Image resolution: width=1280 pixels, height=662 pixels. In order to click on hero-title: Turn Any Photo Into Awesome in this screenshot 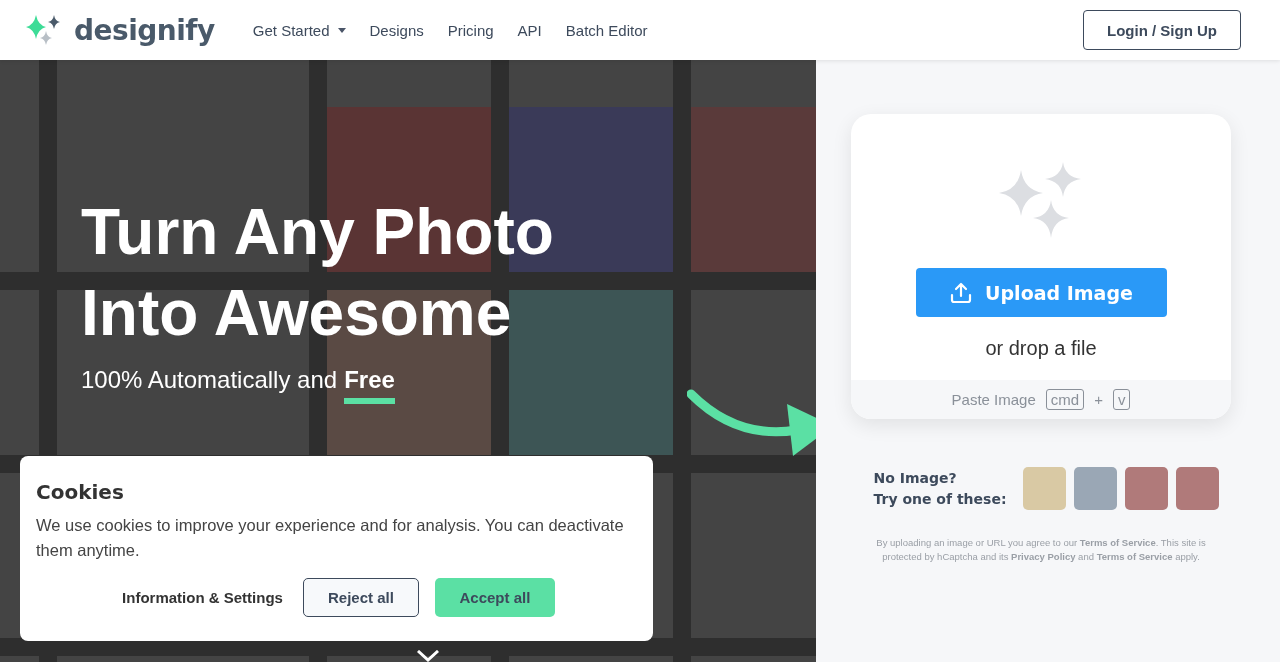, I will do `click(317, 273)`.